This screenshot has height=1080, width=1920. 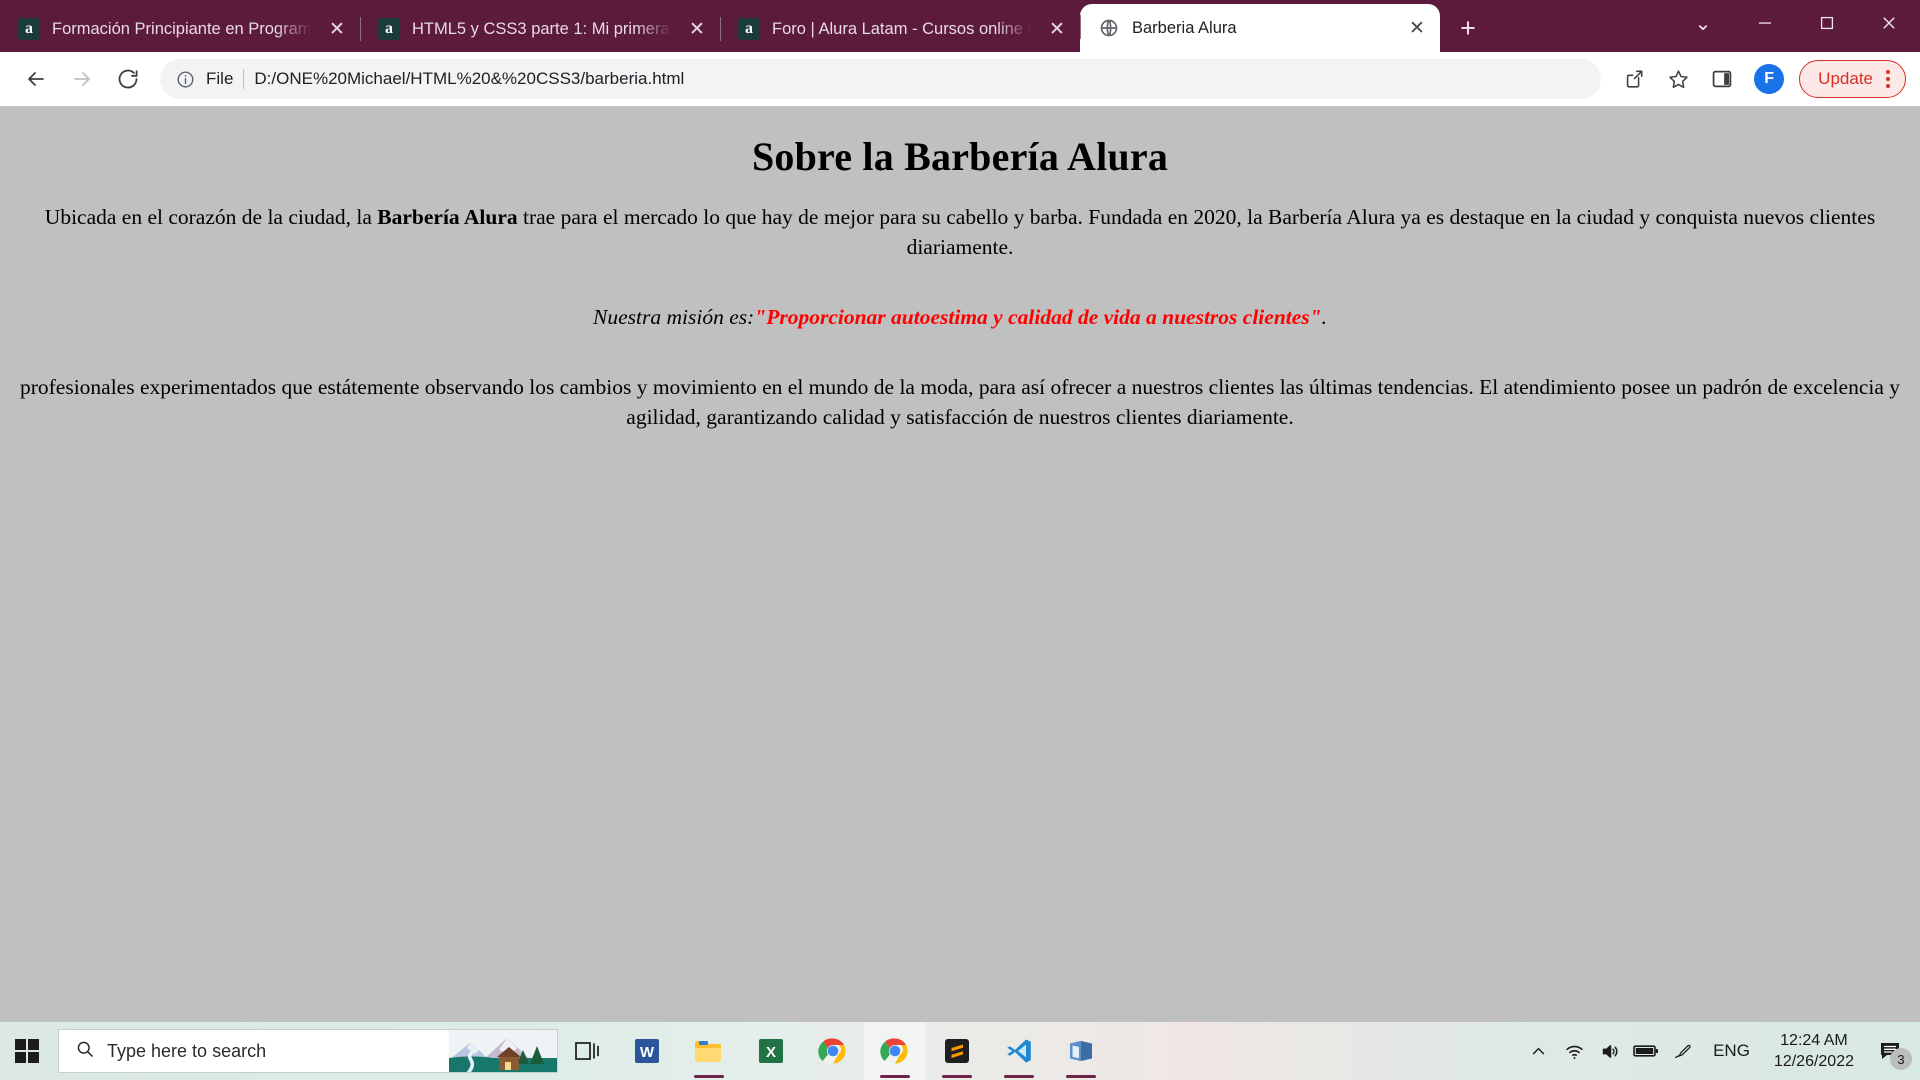 What do you see at coordinates (187, 1050) in the screenshot?
I see `search-placeholder-text: Type here to search` at bounding box center [187, 1050].